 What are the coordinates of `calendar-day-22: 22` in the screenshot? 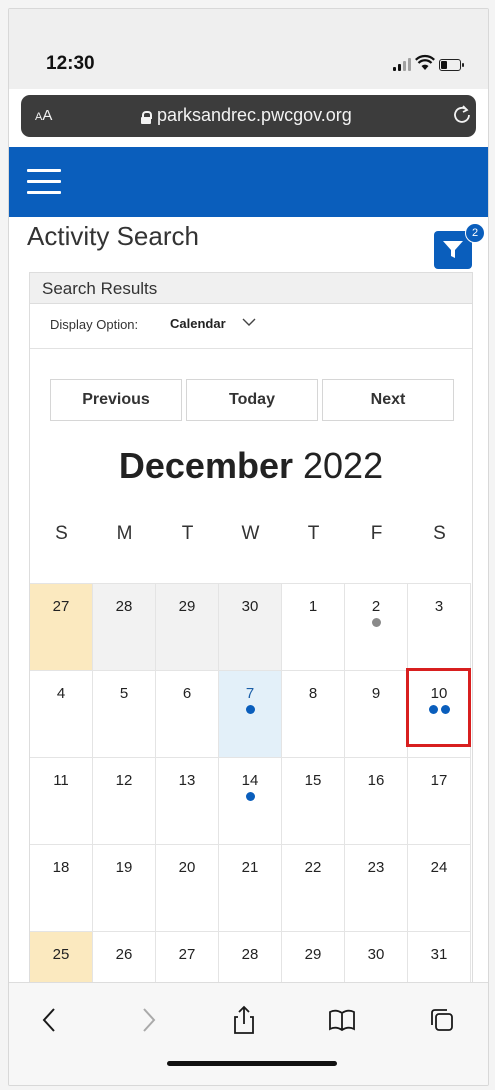 It's located at (313, 887).